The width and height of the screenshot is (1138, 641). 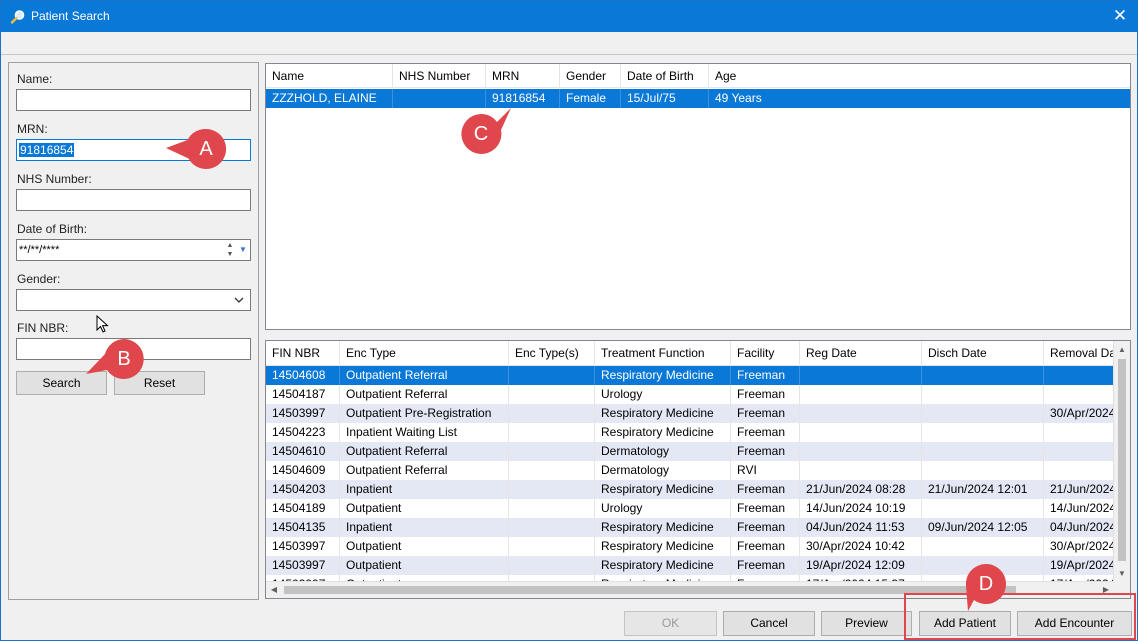 I want to click on enc-type-cell: Outpatient Referral, so click(x=424, y=375).